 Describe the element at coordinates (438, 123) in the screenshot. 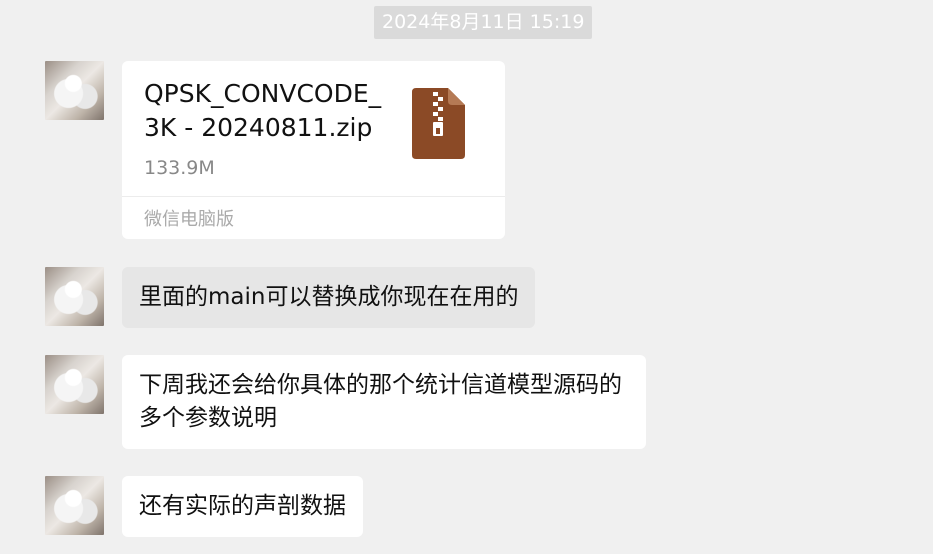

I see `zip-file-icon` at that location.